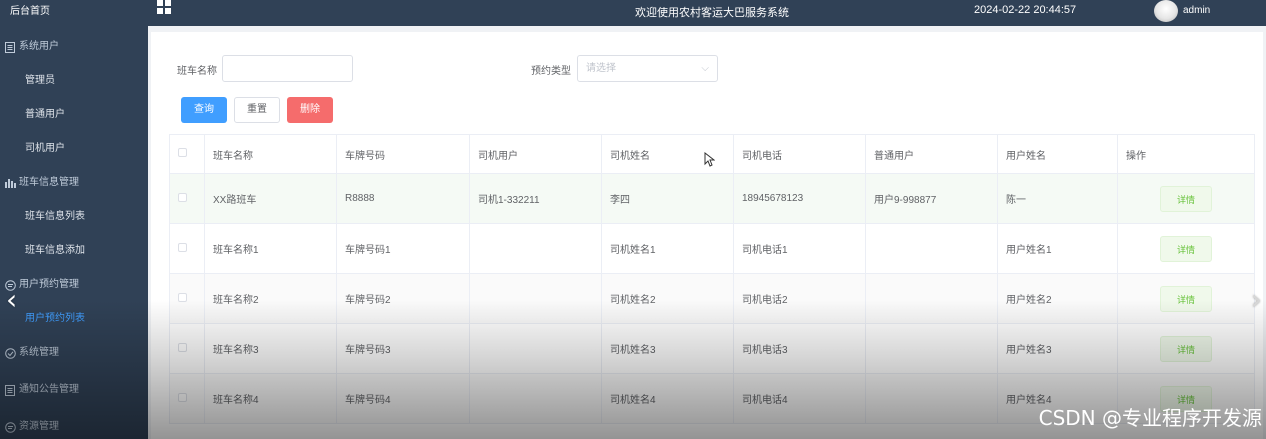  I want to click on table-cell: 车牌号码2, so click(403, 298).